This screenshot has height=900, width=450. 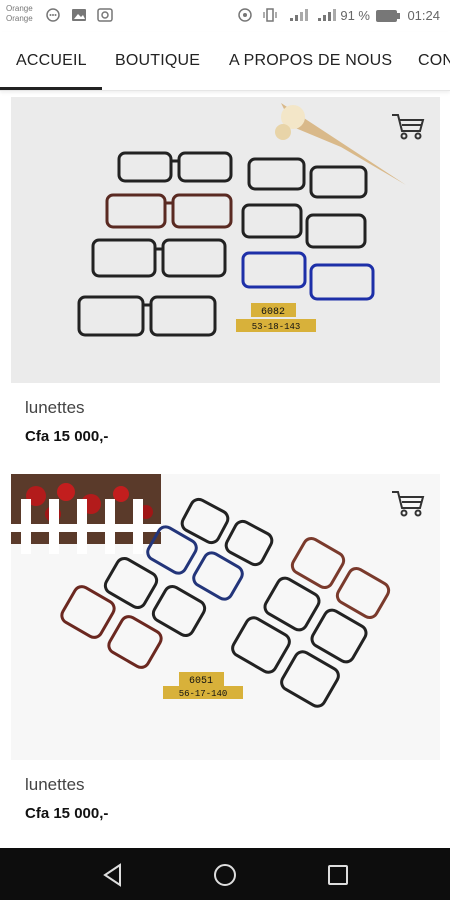 I want to click on back-triangle-icon, so click(x=113, y=875).